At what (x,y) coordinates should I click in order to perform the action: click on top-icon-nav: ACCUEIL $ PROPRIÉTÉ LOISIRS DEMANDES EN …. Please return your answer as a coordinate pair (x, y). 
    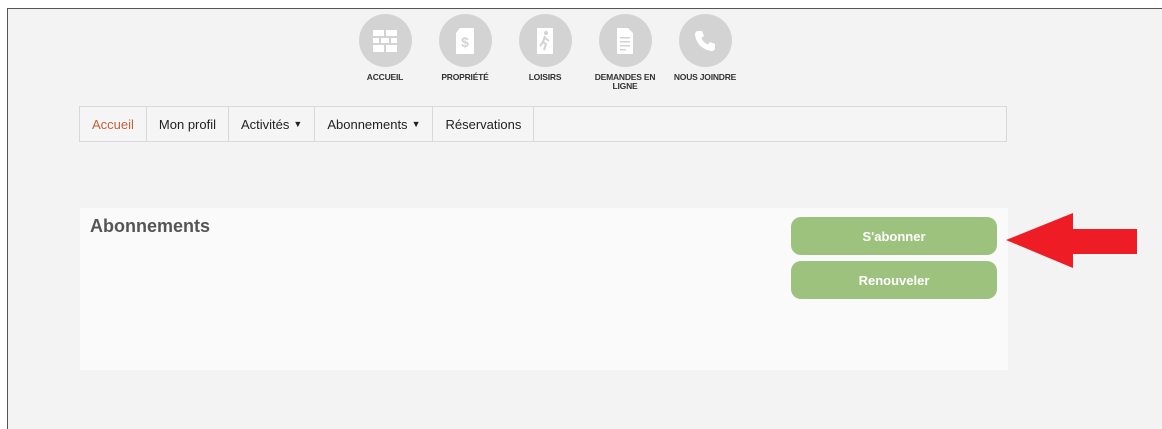
    Looking at the image, I should click on (545, 52).